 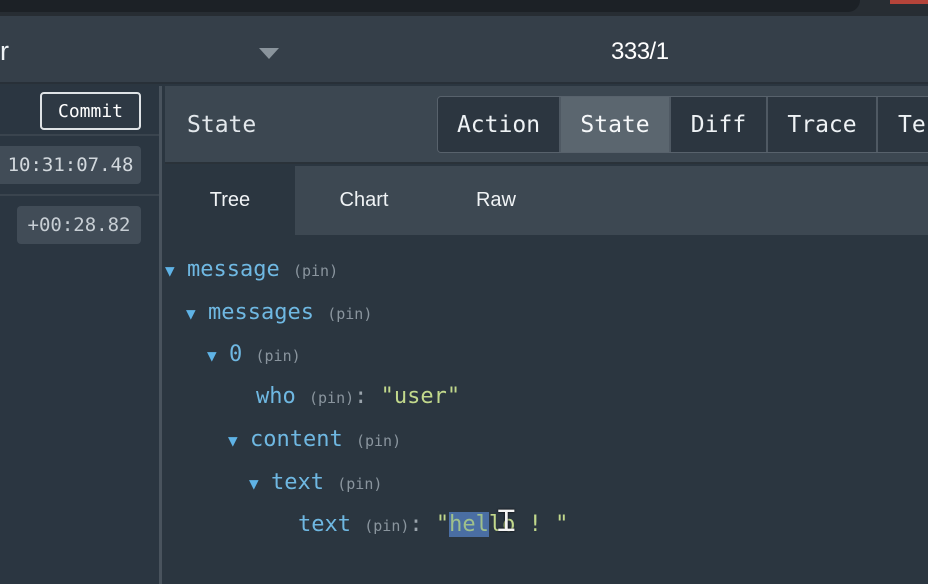 What do you see at coordinates (296, 439) in the screenshot?
I see `tree-key: content` at bounding box center [296, 439].